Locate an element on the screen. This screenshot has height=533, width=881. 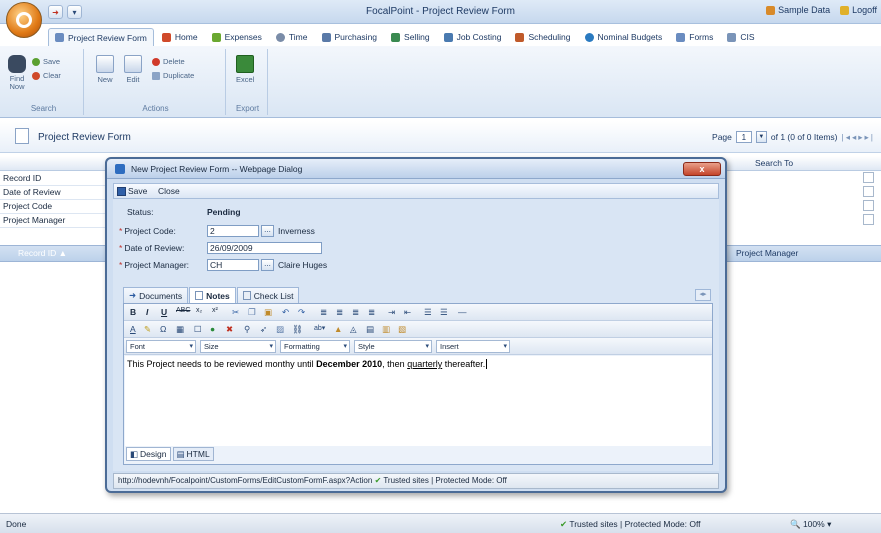
pager-nav-icon: |◂◂▸▸| is located at coordinates (858, 137).